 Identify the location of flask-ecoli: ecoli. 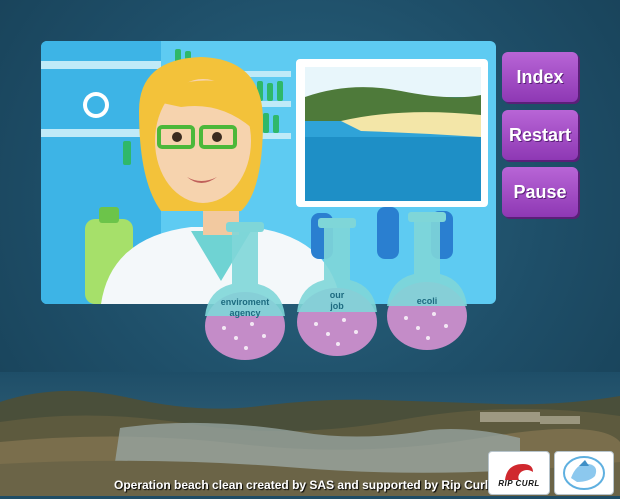
(427, 281).